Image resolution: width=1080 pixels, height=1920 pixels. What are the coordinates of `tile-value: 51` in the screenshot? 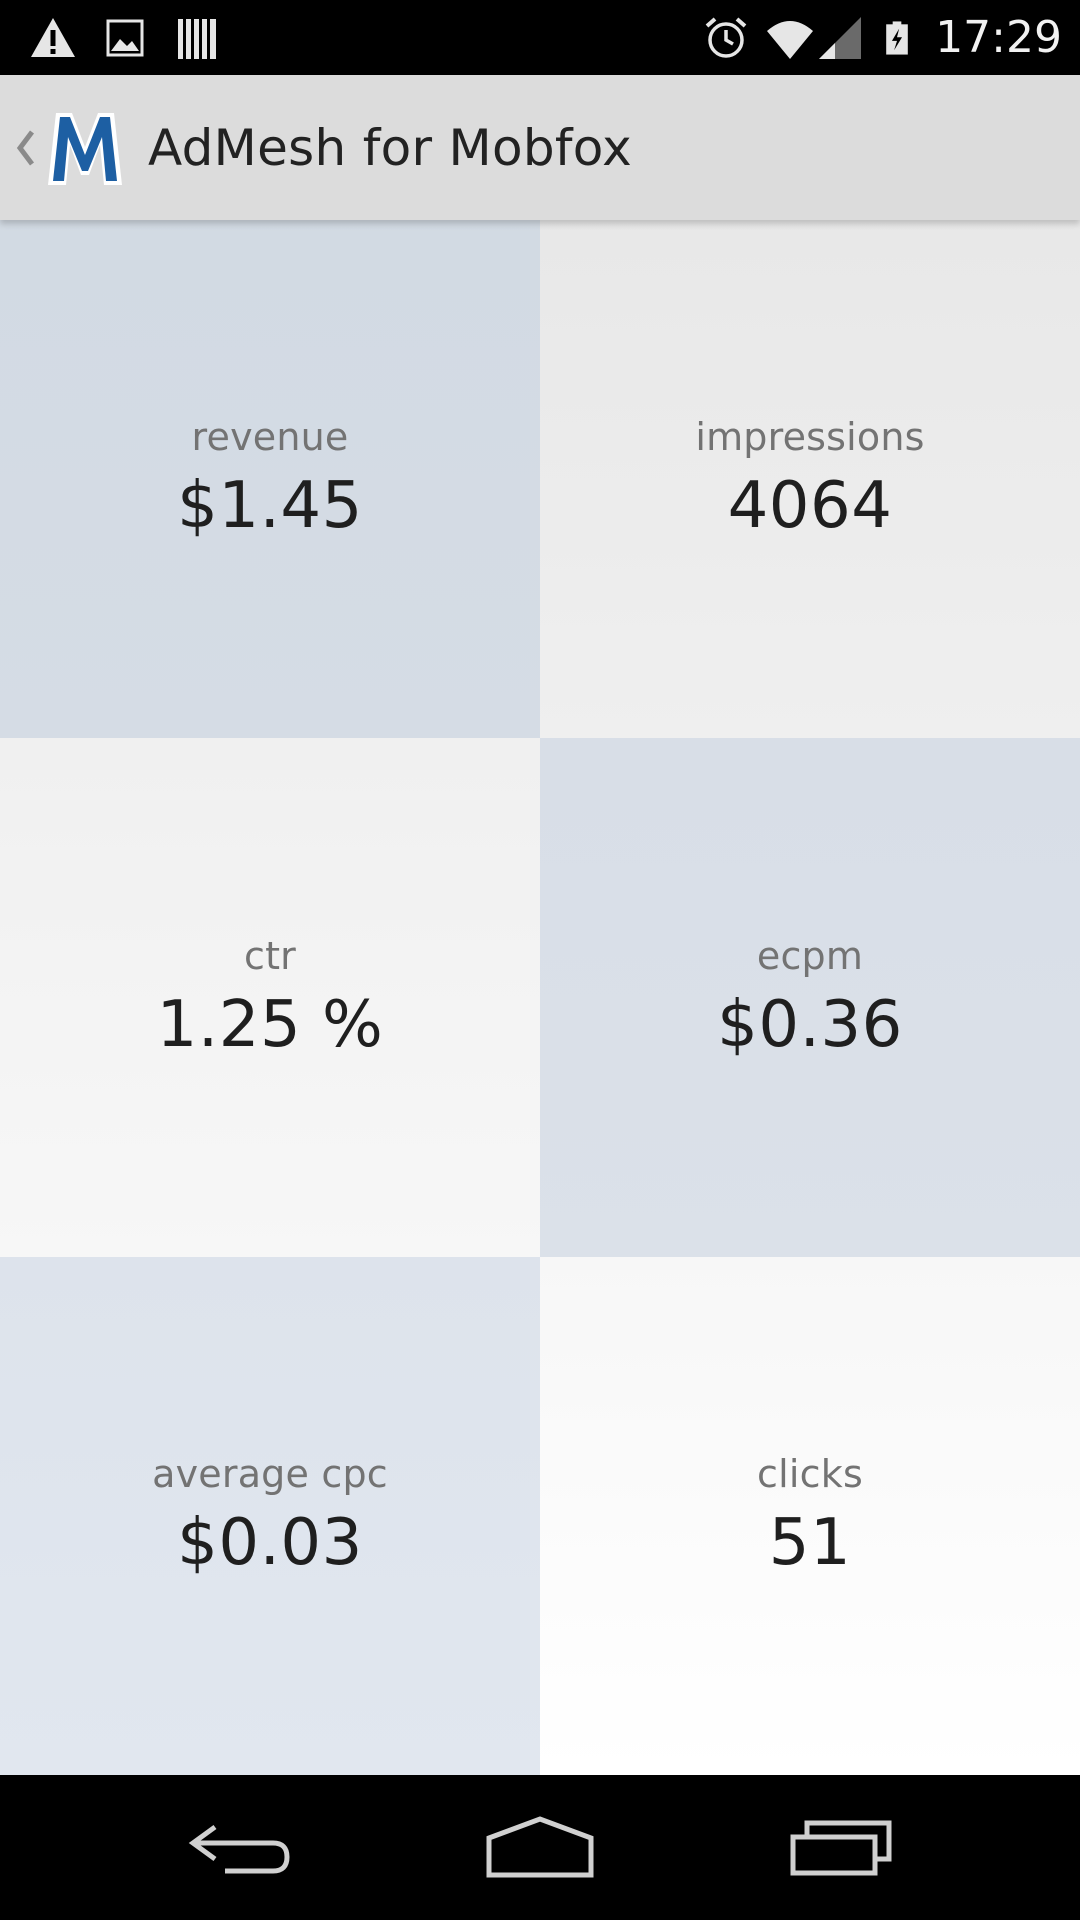 It's located at (810, 1543).